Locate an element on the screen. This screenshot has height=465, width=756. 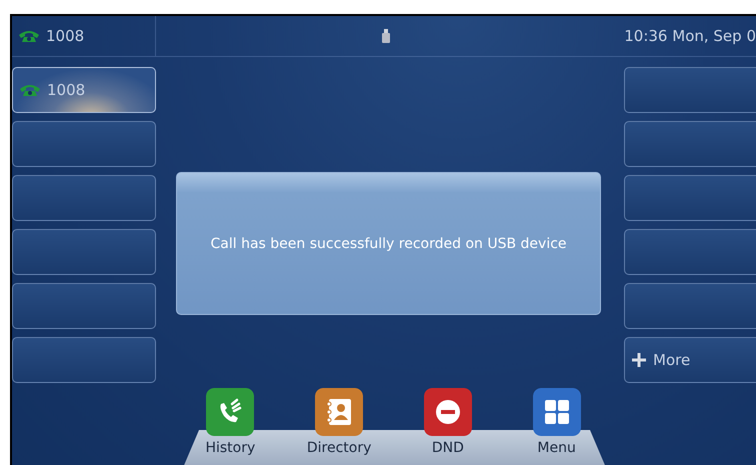
address-book-icon is located at coordinates (339, 412).